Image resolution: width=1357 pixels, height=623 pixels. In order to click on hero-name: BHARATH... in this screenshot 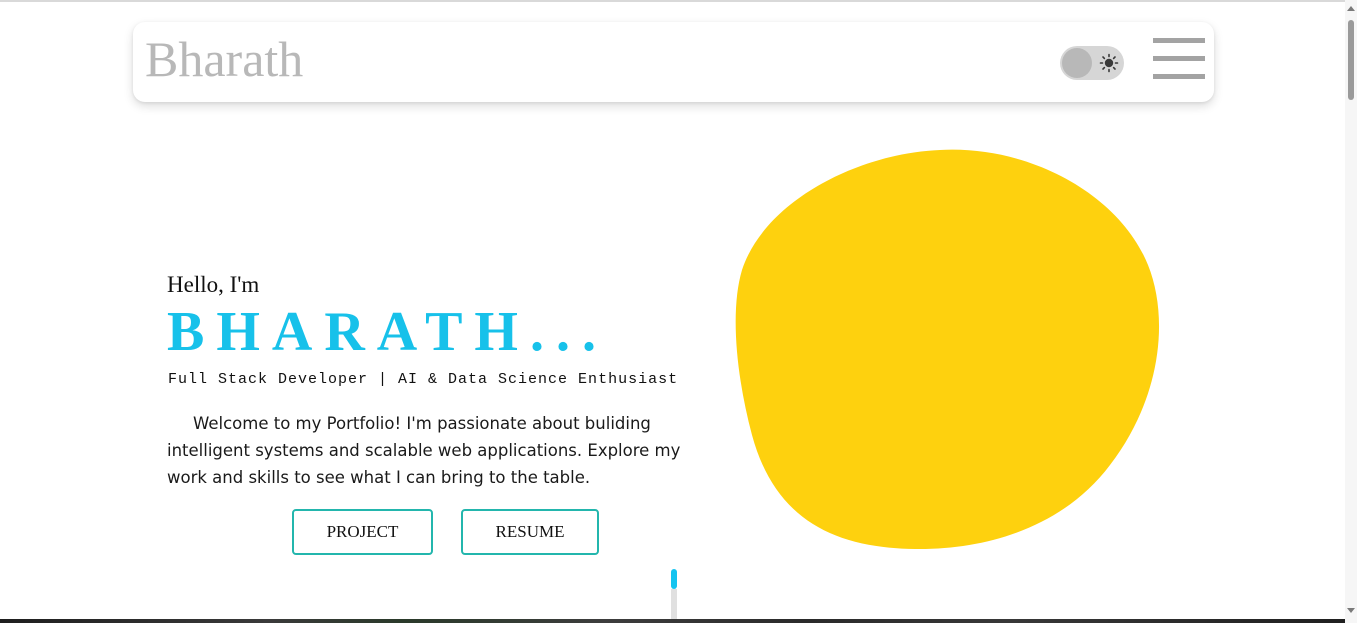, I will do `click(387, 332)`.